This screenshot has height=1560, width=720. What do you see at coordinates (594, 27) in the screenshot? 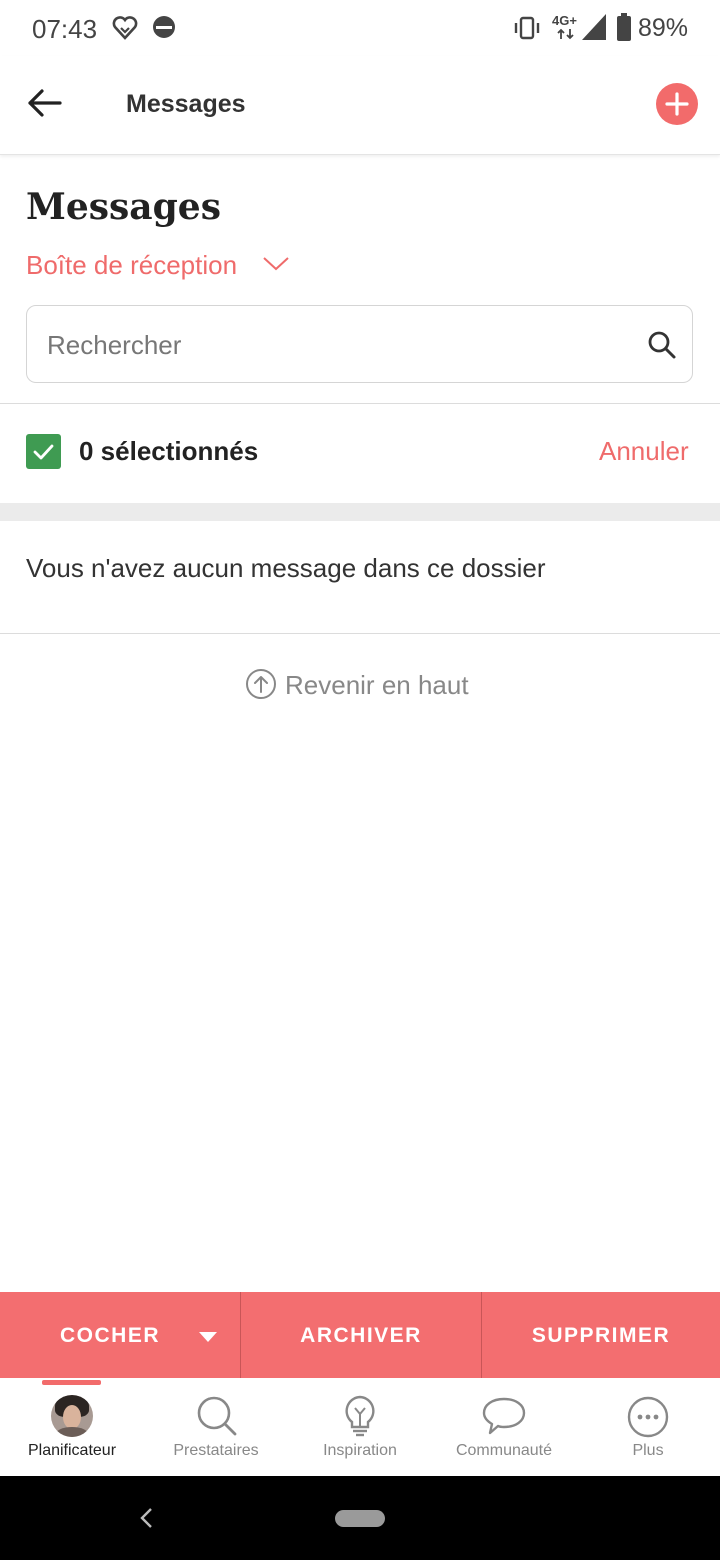
I see `signal-icon` at bounding box center [594, 27].